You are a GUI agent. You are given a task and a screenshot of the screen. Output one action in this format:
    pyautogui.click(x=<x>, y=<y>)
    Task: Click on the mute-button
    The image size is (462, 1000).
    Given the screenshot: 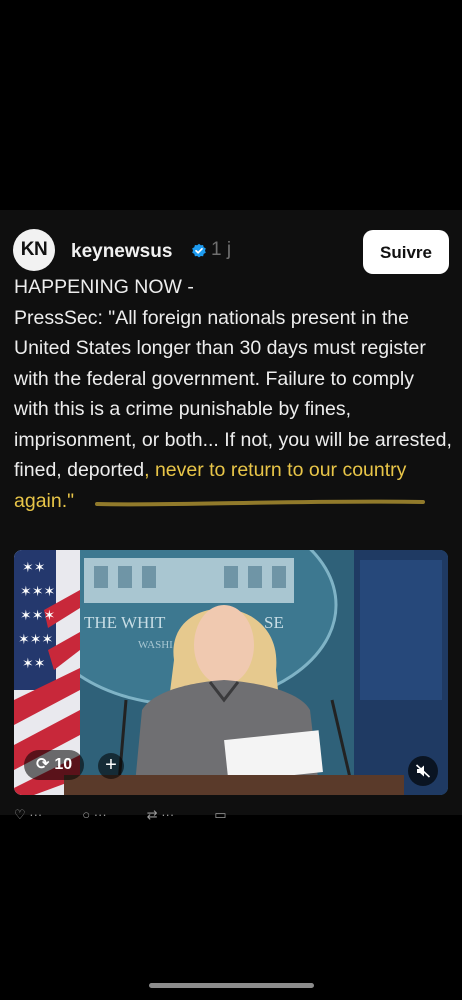 What is the action you would take?
    pyautogui.click(x=423, y=771)
    